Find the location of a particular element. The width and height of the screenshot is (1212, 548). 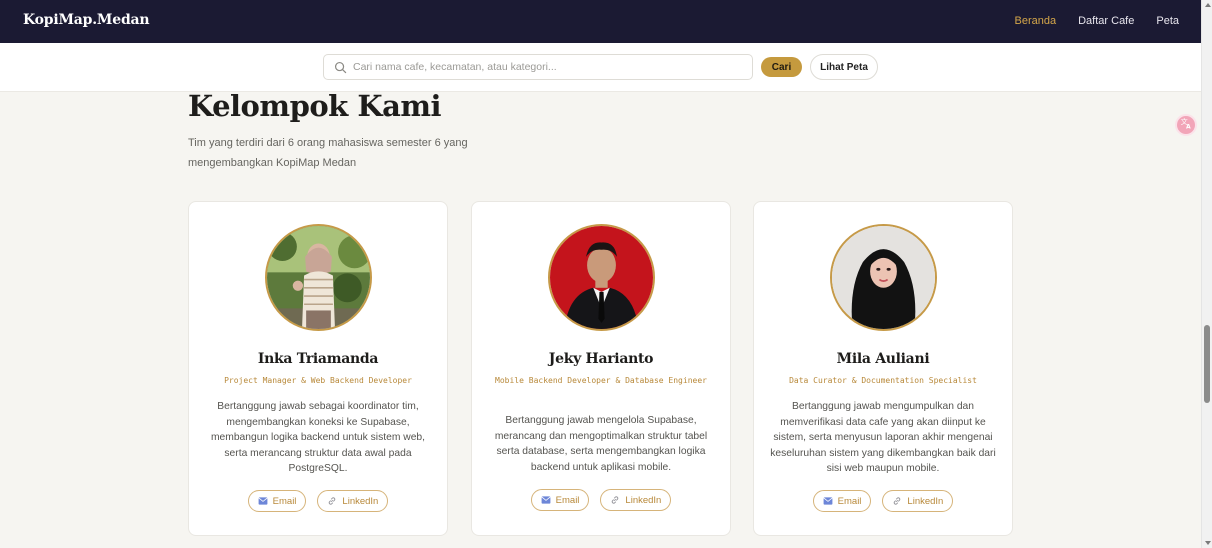

navbar: KopiMap.Medan Beranda Daftar Cafe Peta is located at coordinates (600, 21).